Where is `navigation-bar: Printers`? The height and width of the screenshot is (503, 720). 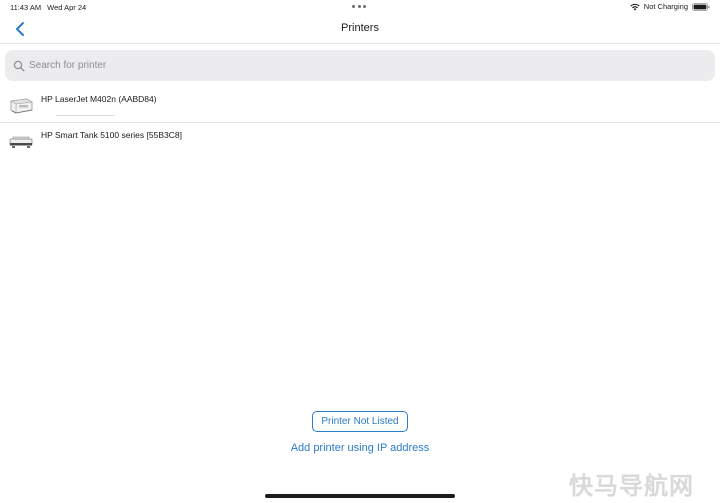 navigation-bar: Printers is located at coordinates (360, 29).